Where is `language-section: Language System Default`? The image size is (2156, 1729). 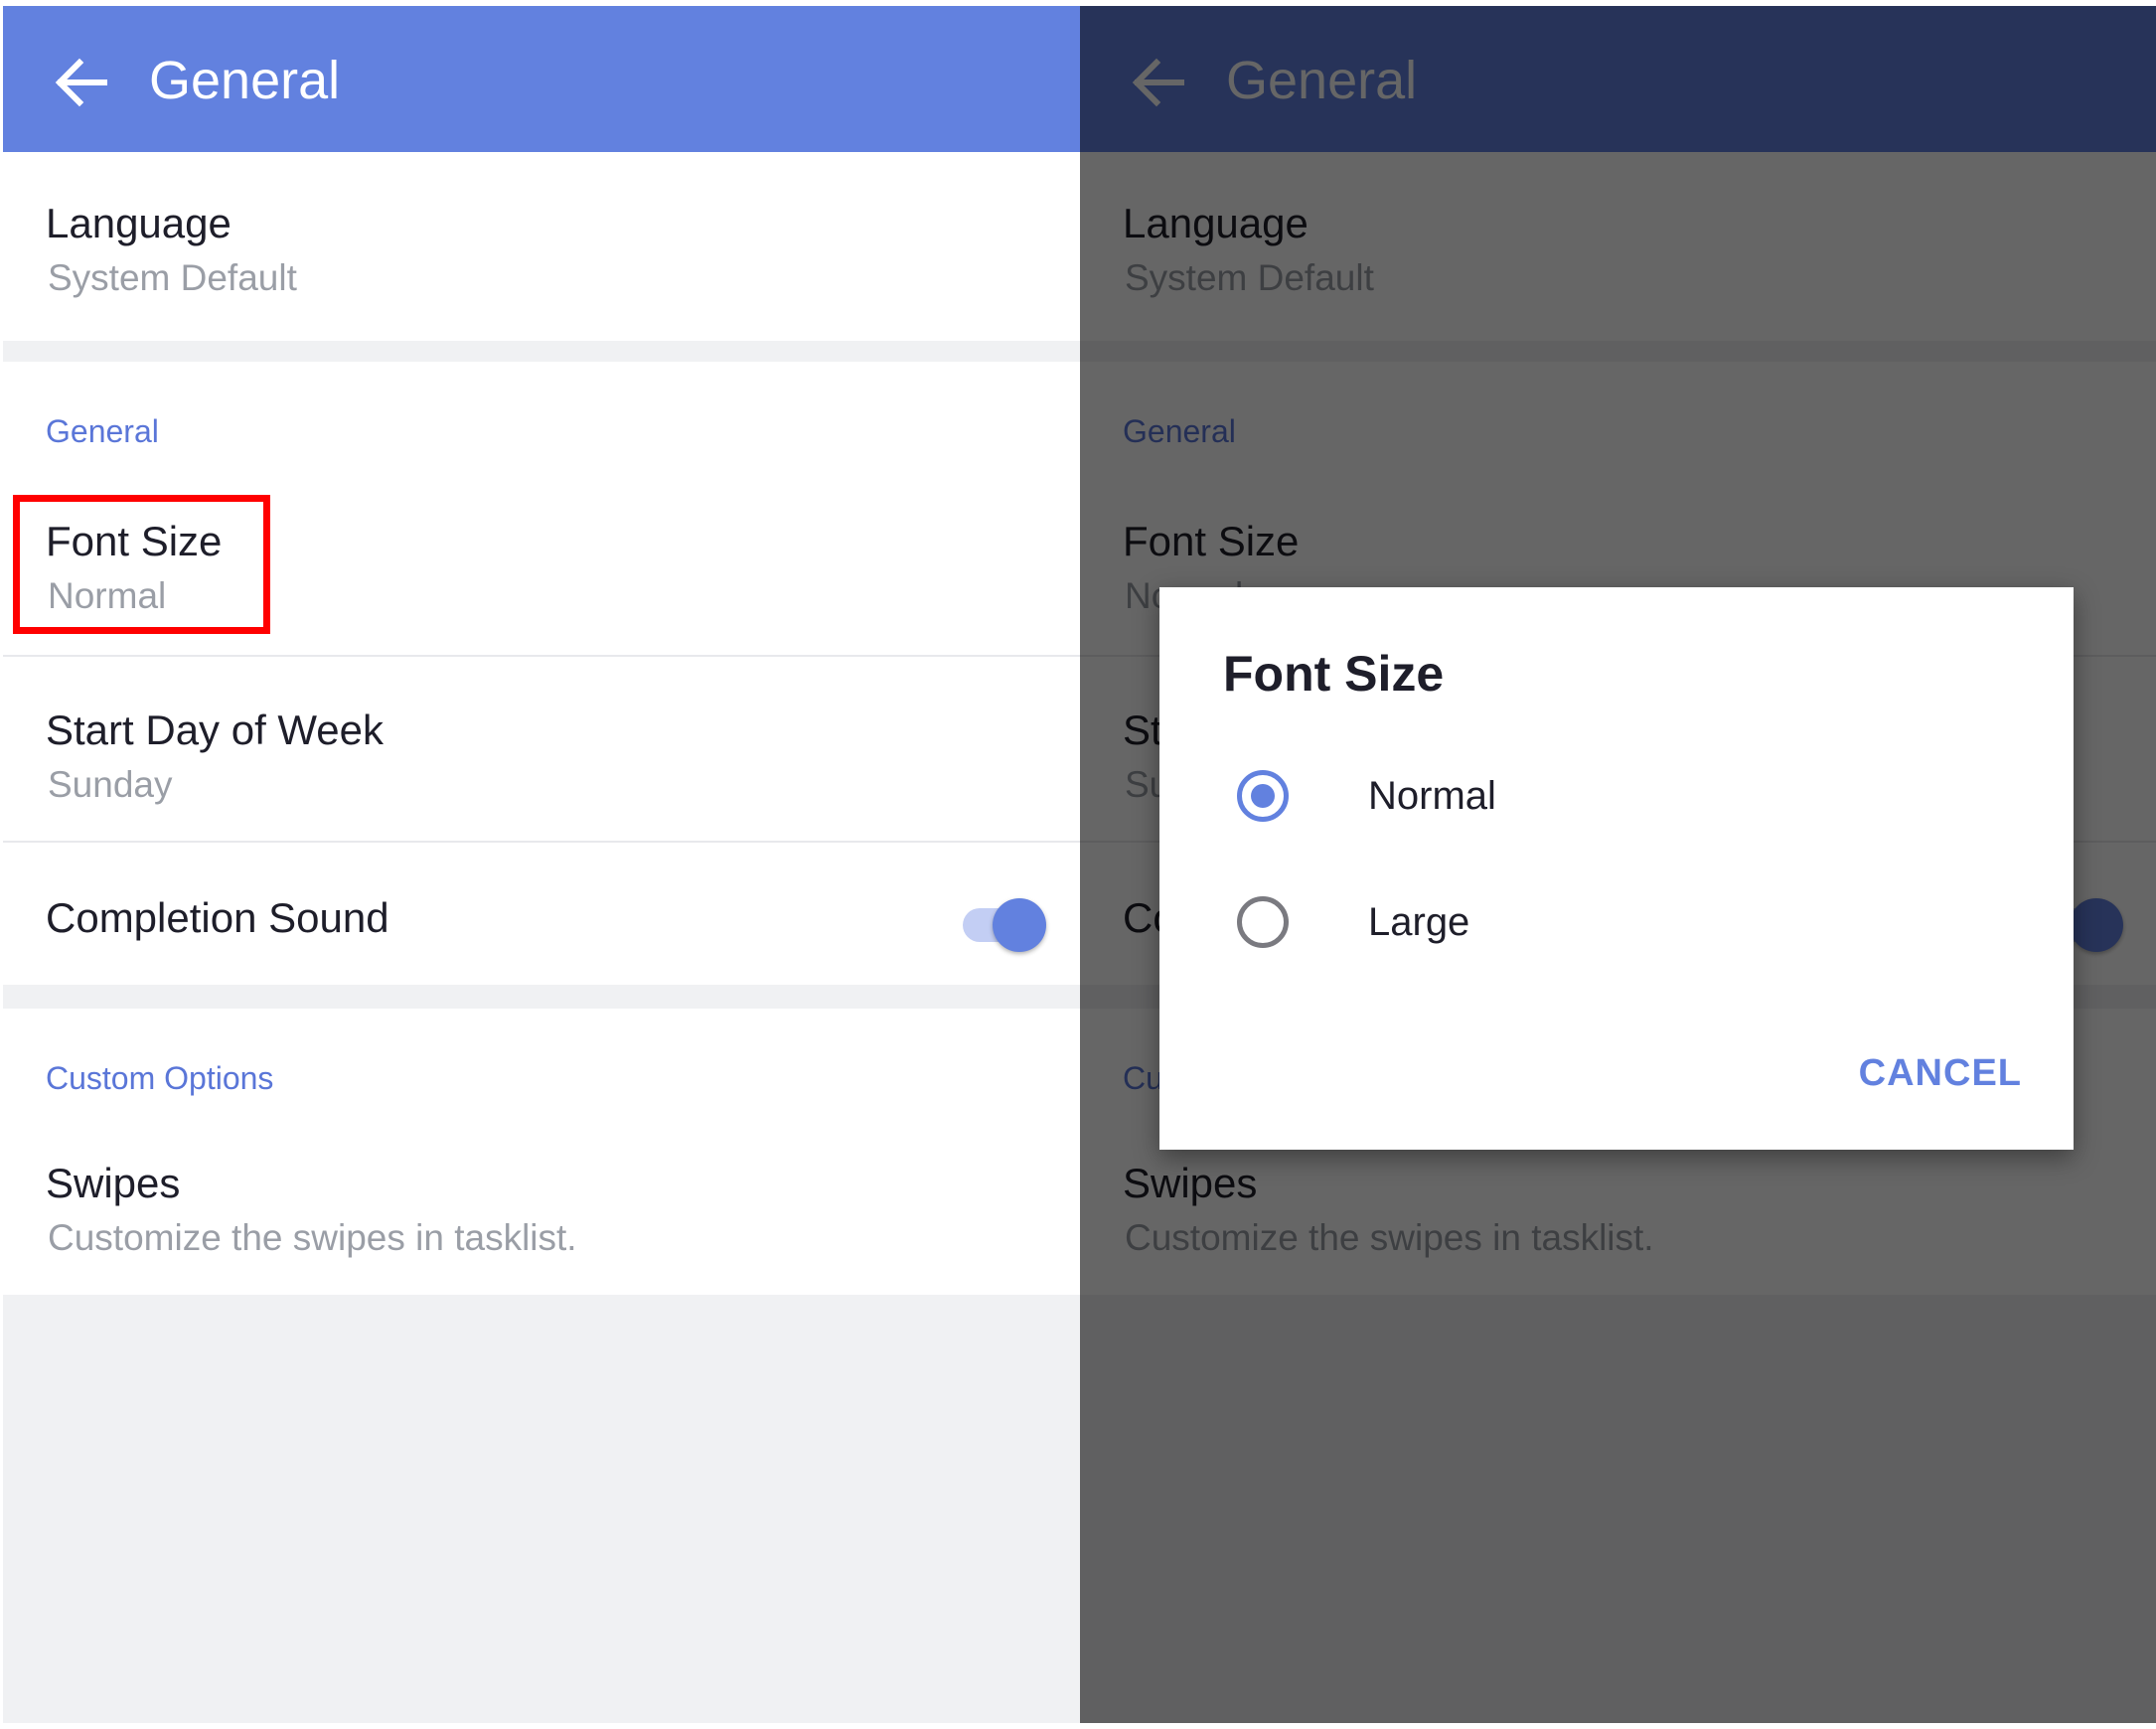 language-section: Language System Default is located at coordinates (541, 246).